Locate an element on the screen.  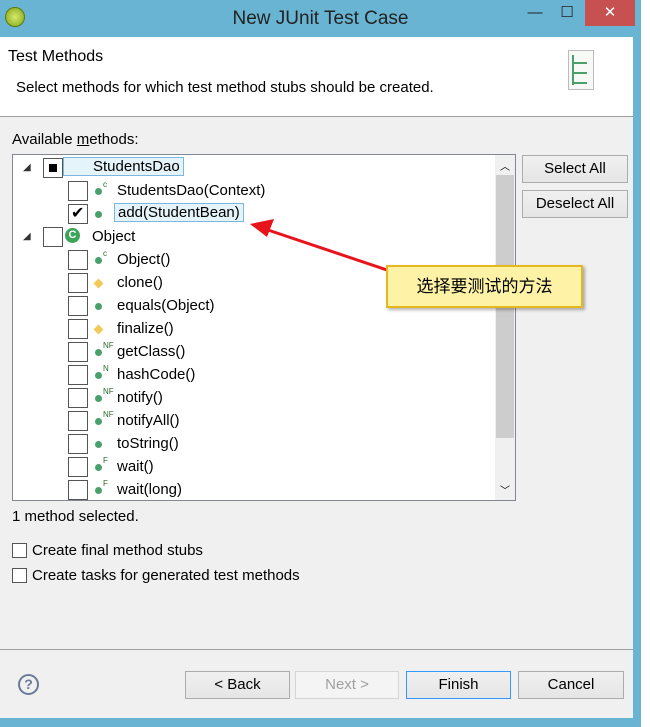
annotation-arrow is located at coordinates (319, 245).